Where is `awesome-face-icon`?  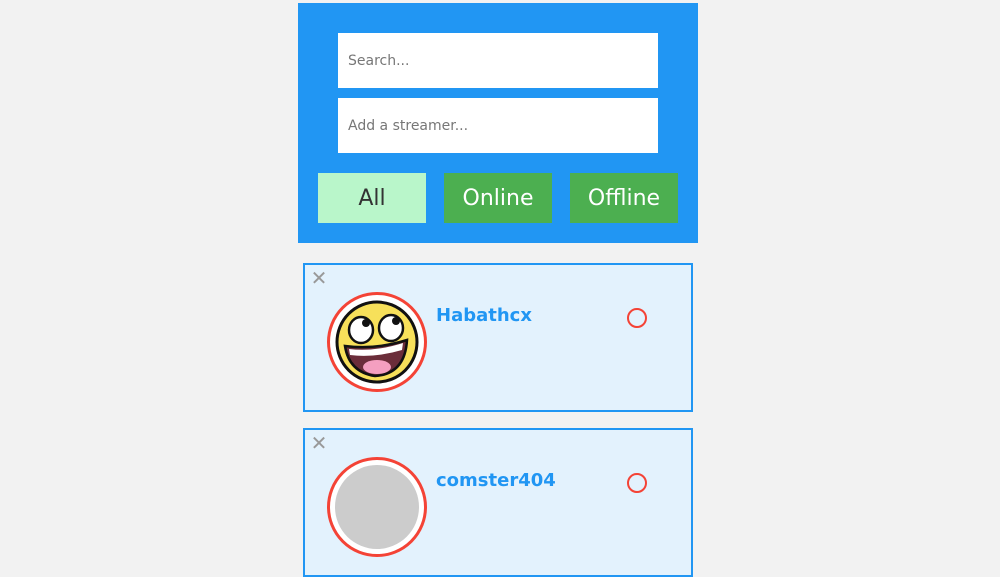 awesome-face-icon is located at coordinates (377, 342).